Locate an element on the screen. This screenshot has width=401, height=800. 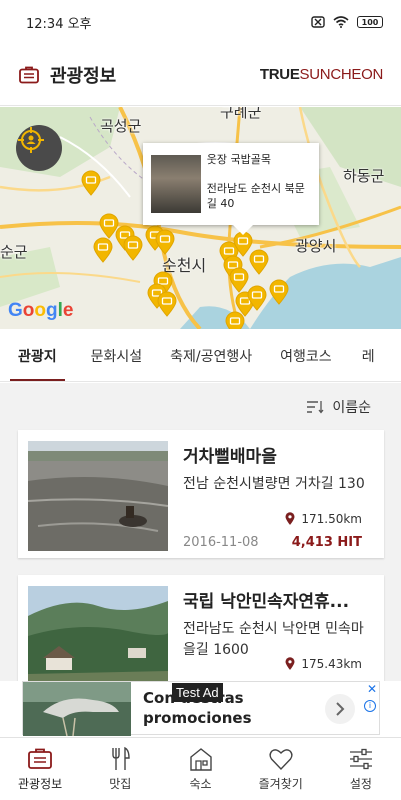
ad-image is located at coordinates (77, 709).